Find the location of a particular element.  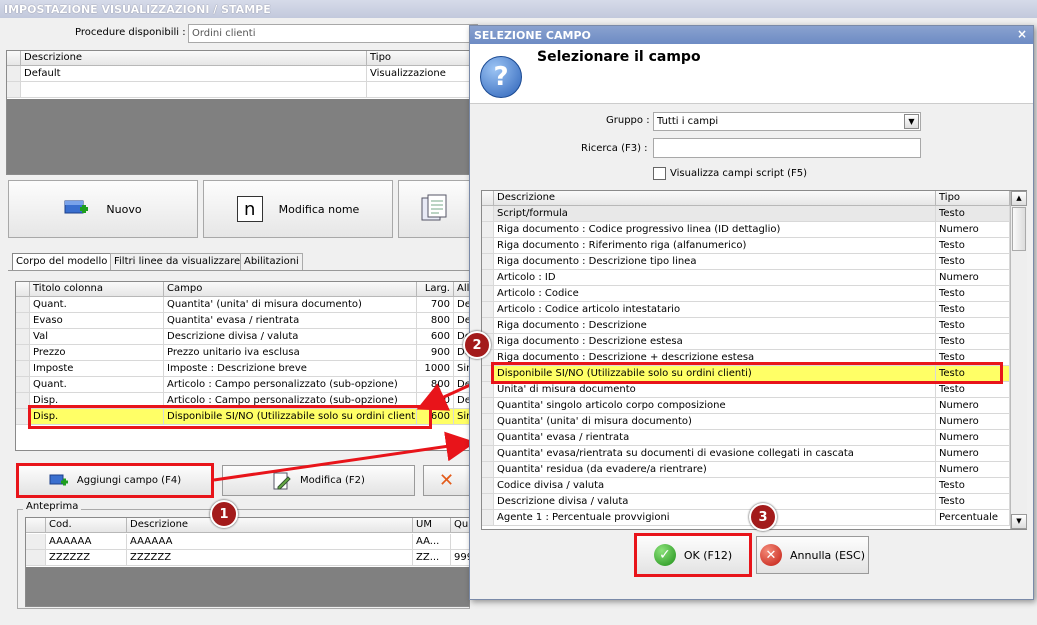

dialog-heading: Selezionare il campo is located at coordinates (619, 57).